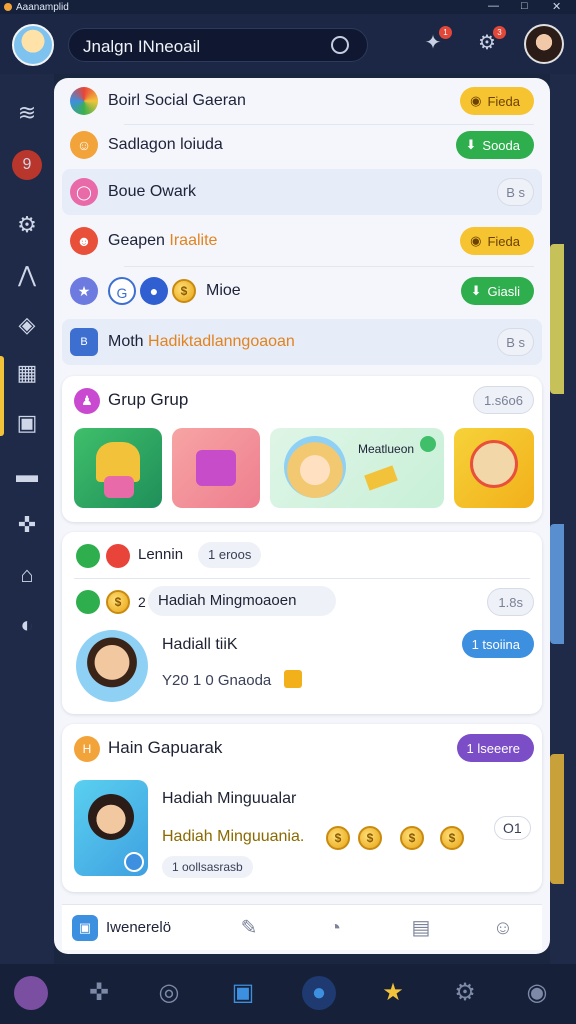 This screenshot has width=576, height=1024. Describe the element at coordinates (497, 644) in the screenshot. I see `profile-action-button: 1 tsoiina` at that location.